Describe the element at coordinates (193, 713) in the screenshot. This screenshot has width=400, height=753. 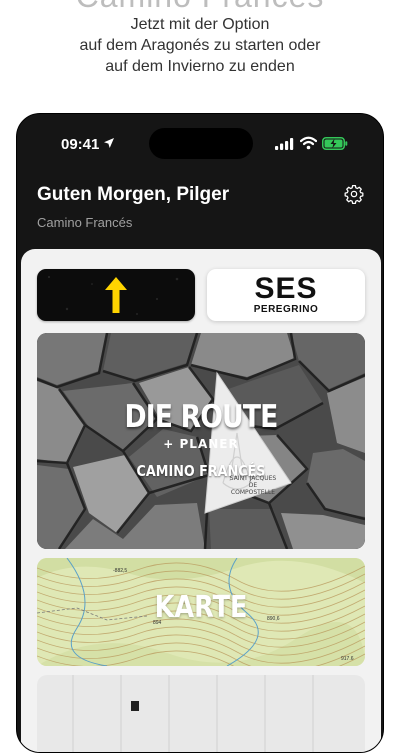
I see `grid-pattern` at that location.